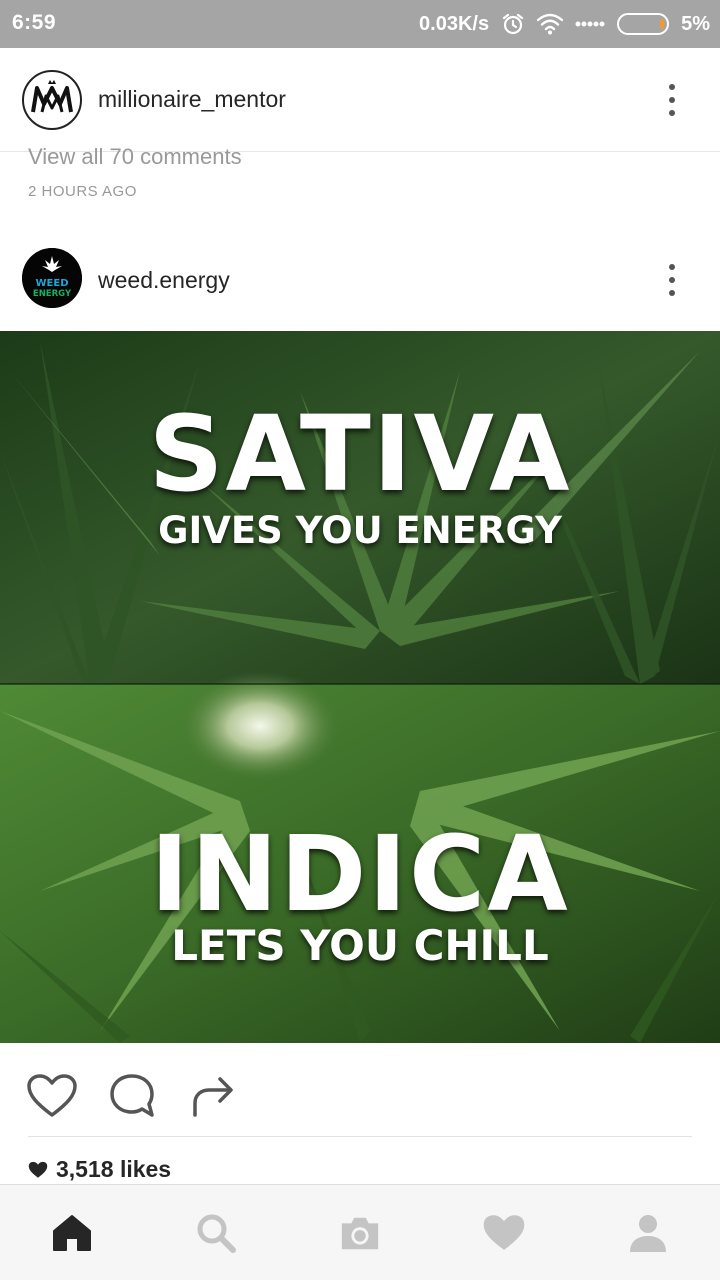 The width and height of the screenshot is (720, 1280). What do you see at coordinates (192, 99) in the screenshot?
I see `username: millionaire_mentor` at bounding box center [192, 99].